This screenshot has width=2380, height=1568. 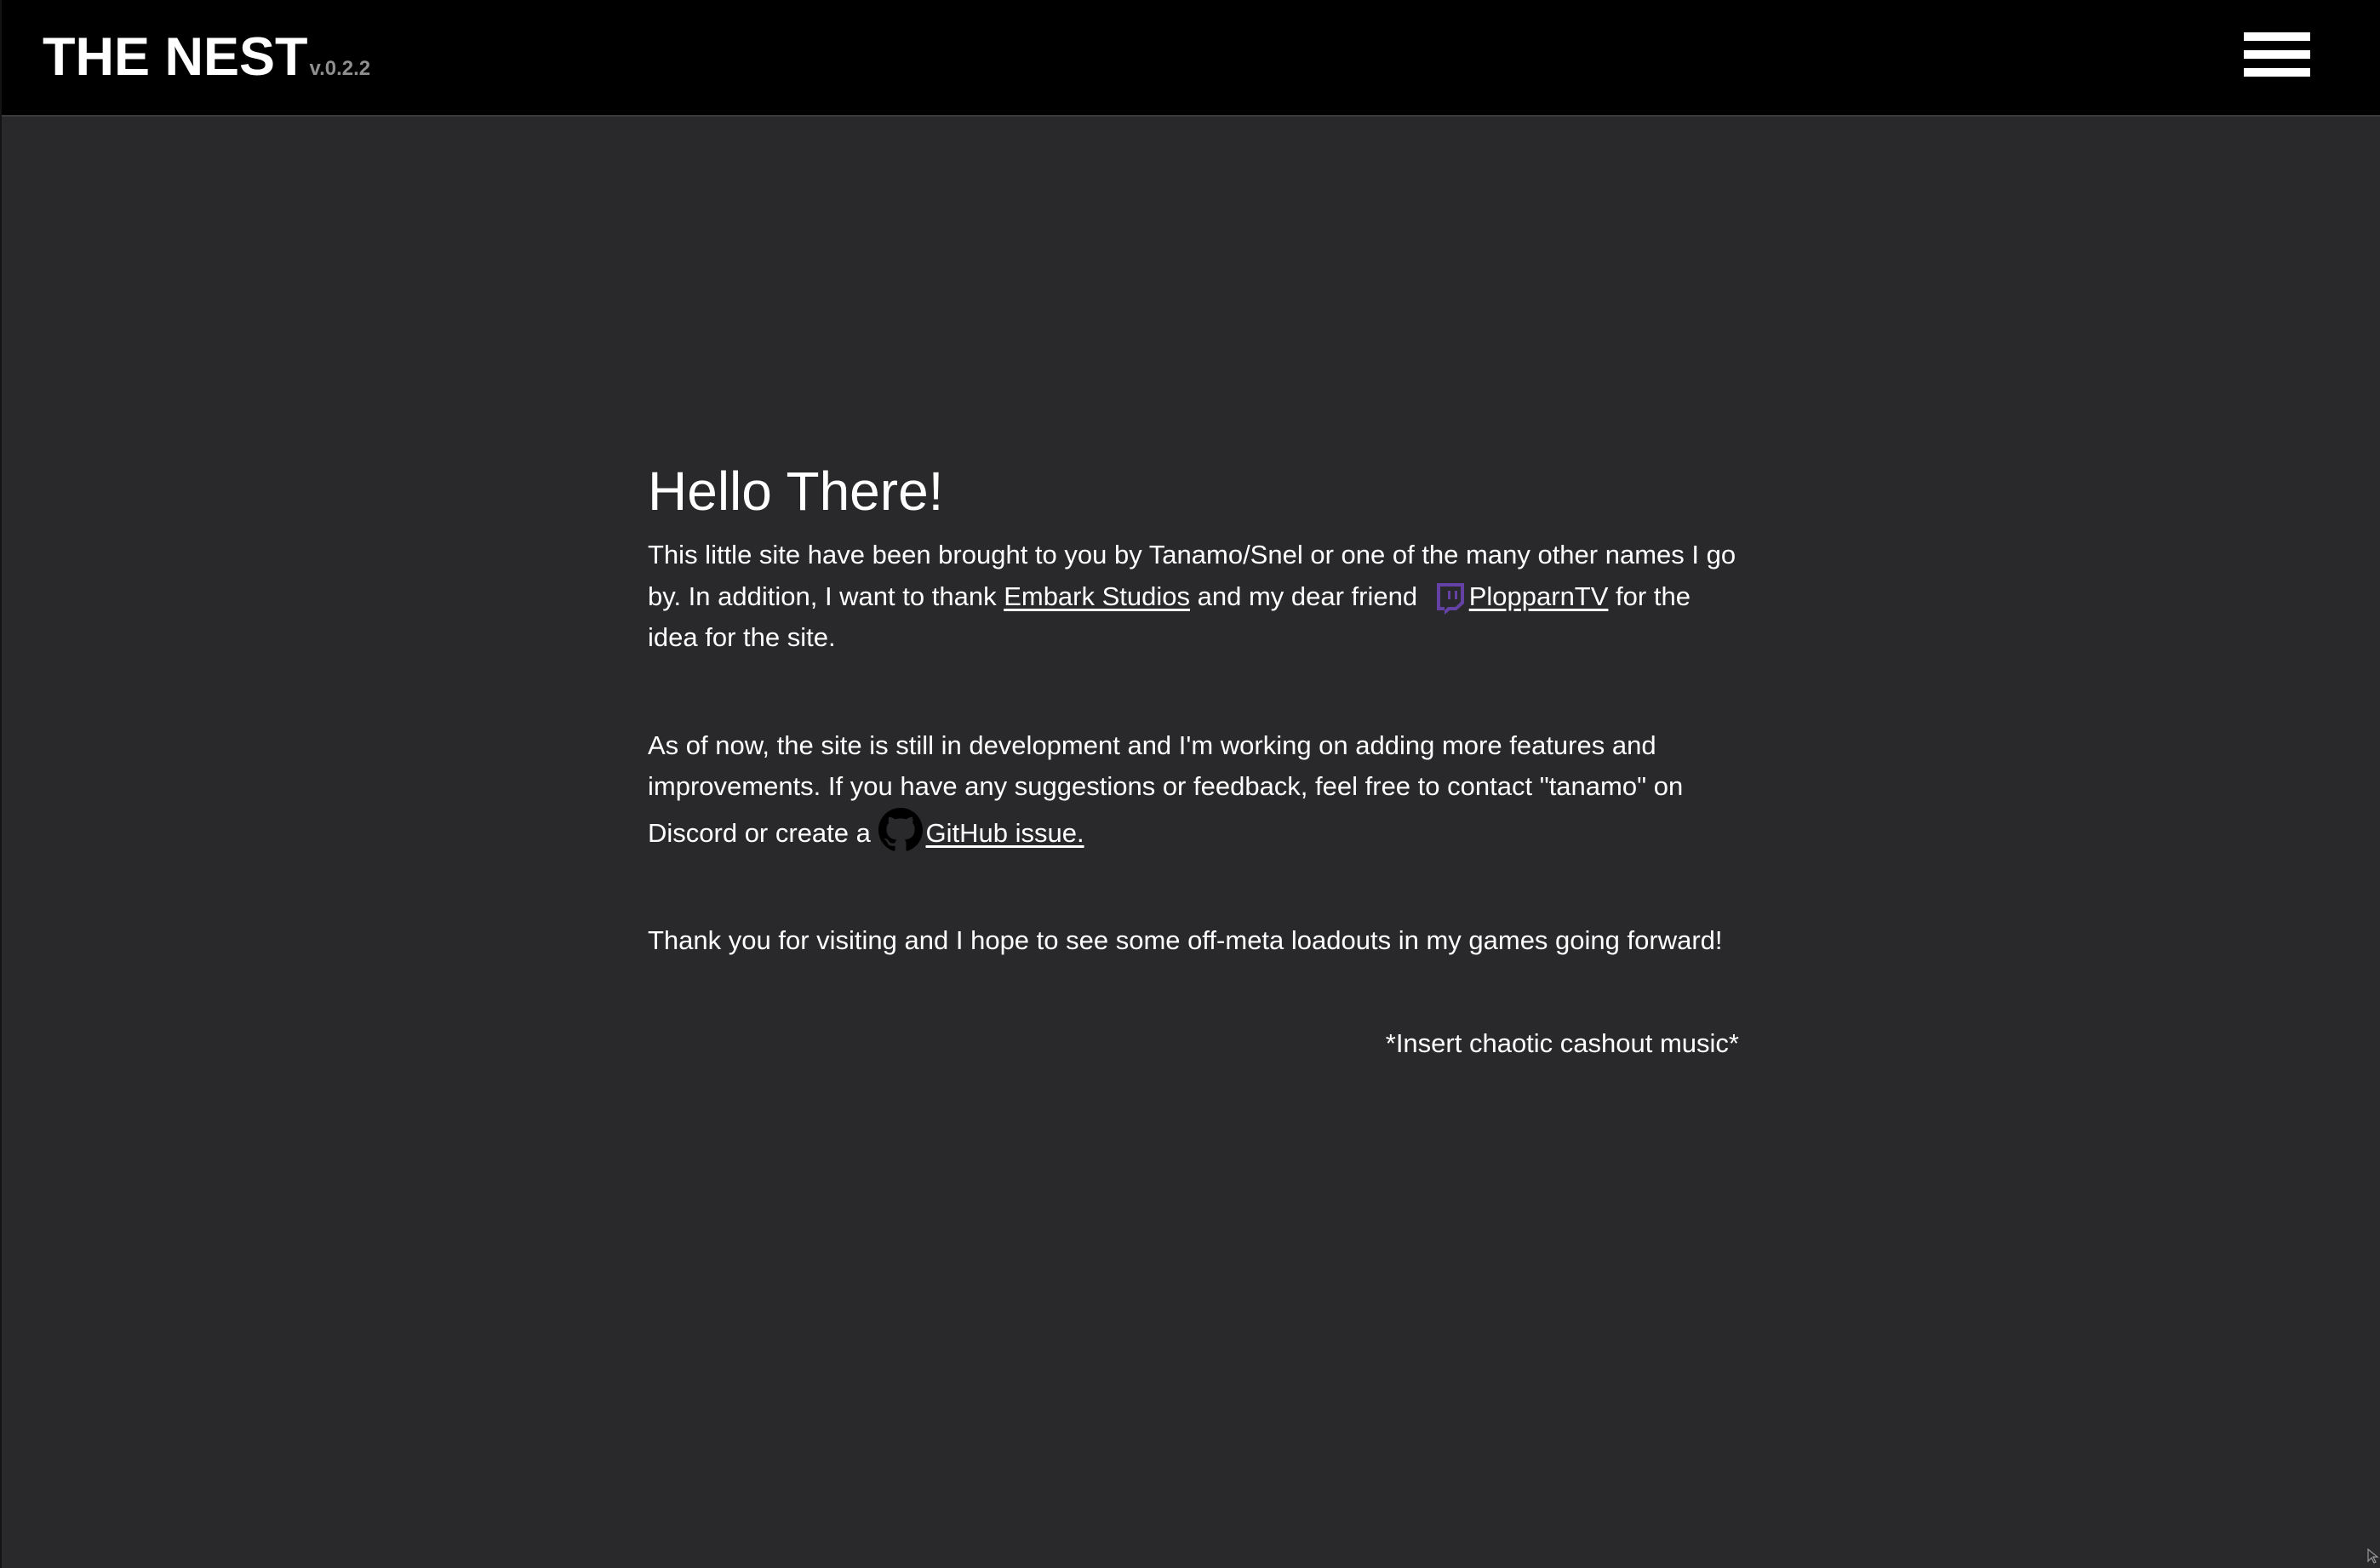 I want to click on plopparntv-link: PlopparnTV, so click(x=1539, y=596).